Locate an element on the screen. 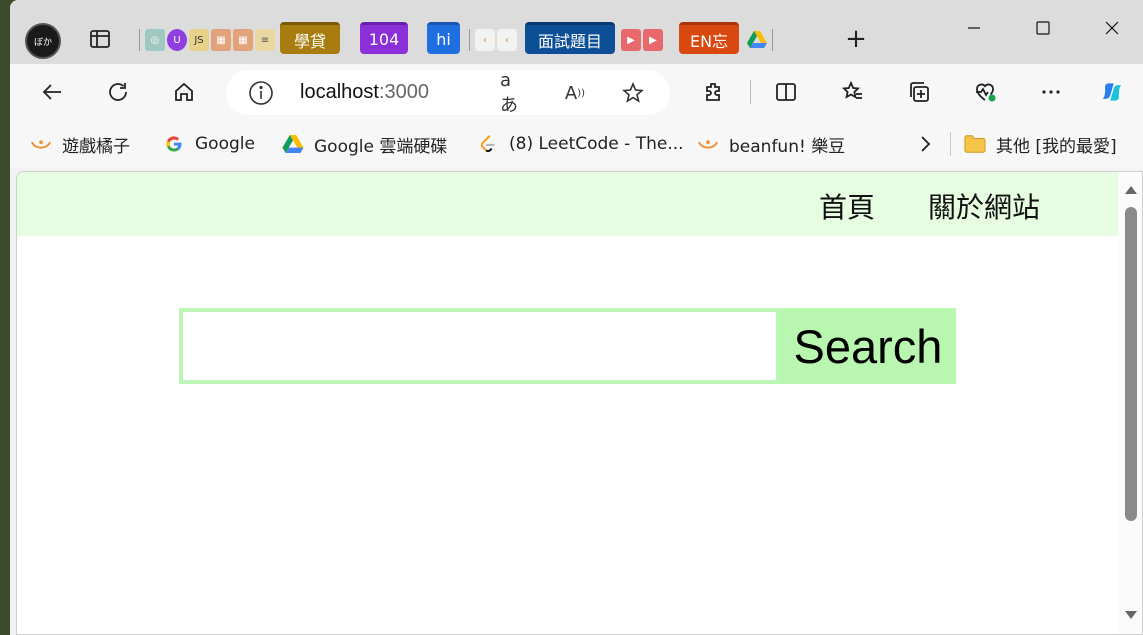 The image size is (1143, 635). translate-icon: aあ is located at coordinates (513, 93).